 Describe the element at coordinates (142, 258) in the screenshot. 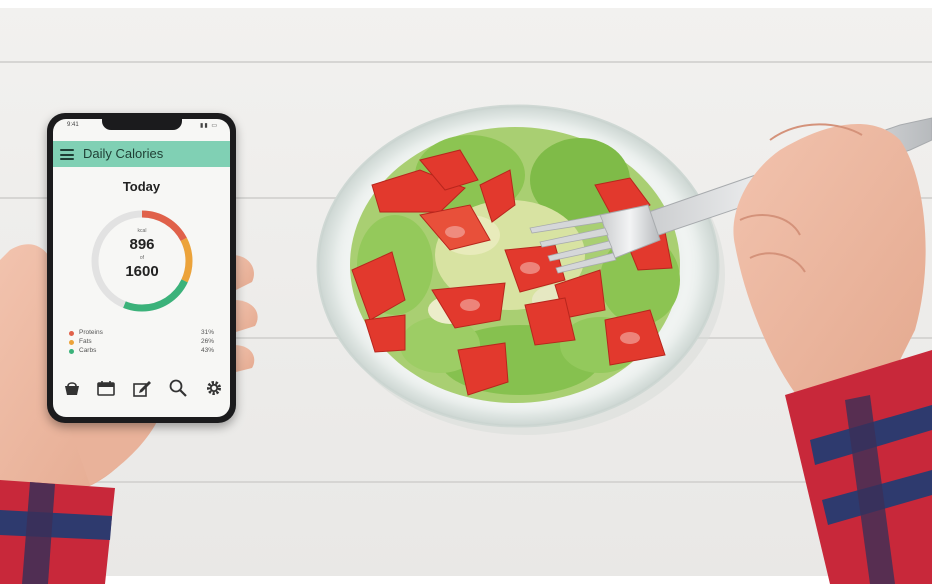

I see `kcal-of-label: of` at that location.